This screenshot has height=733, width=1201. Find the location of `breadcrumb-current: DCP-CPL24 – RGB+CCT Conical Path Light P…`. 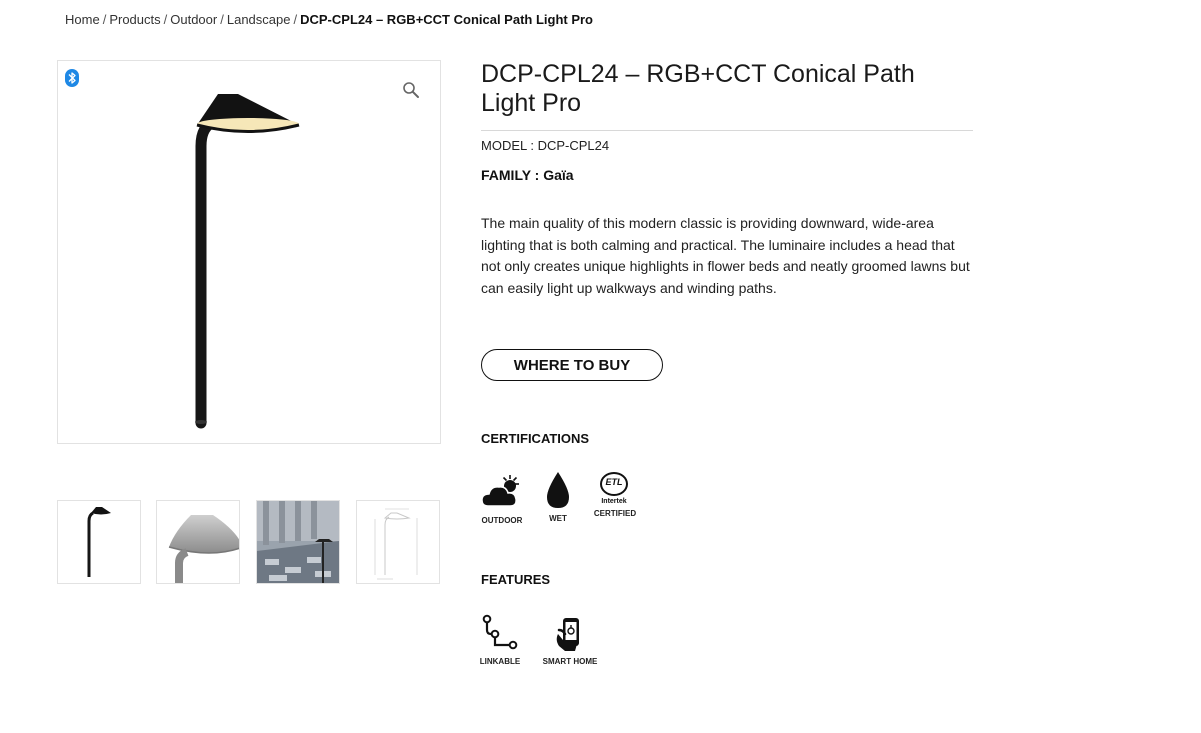

breadcrumb-current: DCP-CPL24 – RGB+CCT Conical Path Light P… is located at coordinates (447, 19).